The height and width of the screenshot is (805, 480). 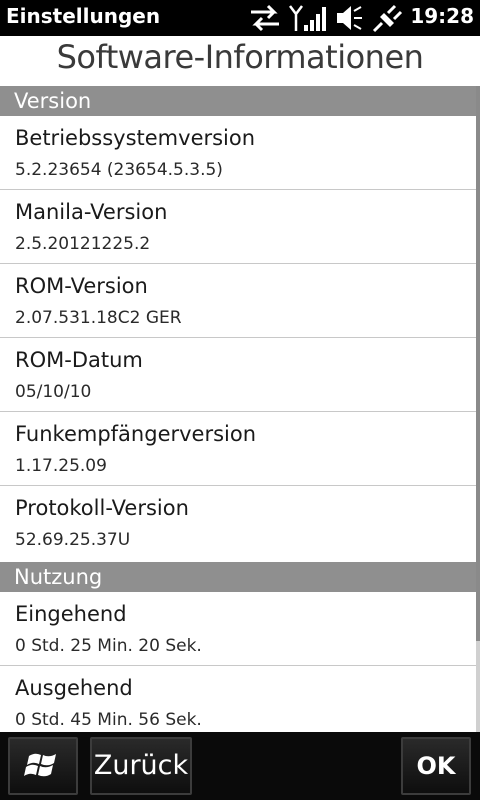 I want to click on status-bar: Einstellungen 19:28, so click(x=240, y=18).